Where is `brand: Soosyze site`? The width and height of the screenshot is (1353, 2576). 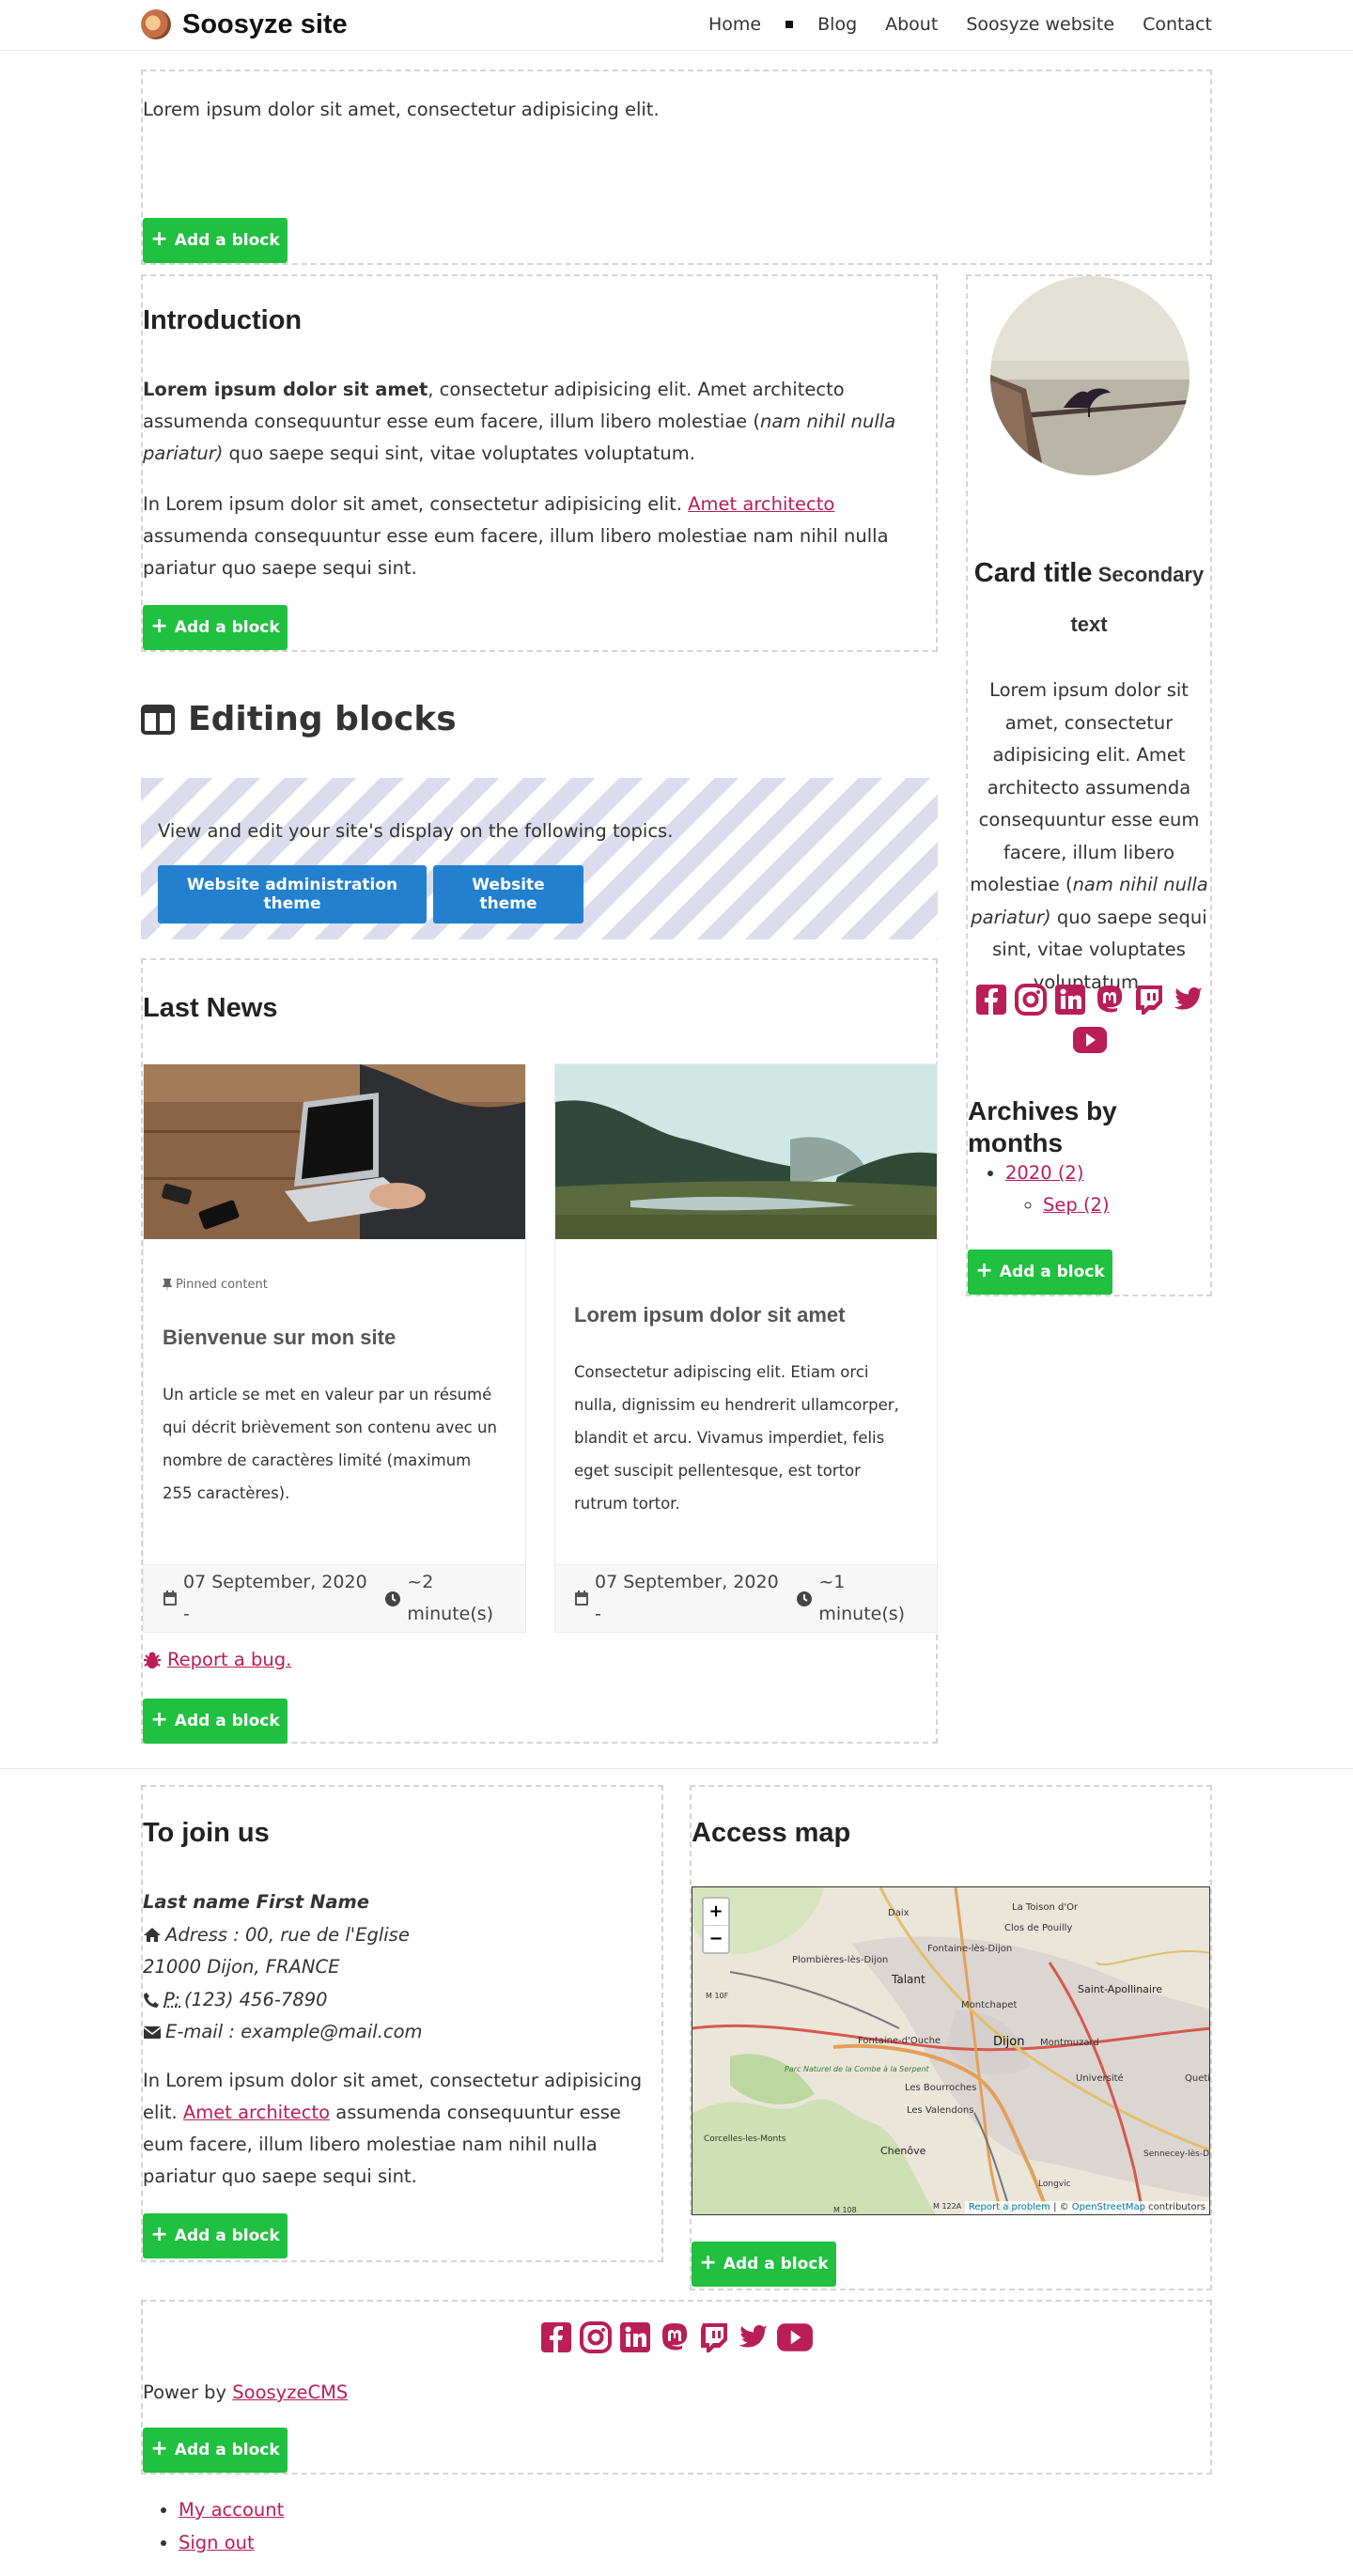
brand: Soosyze site is located at coordinates (244, 24).